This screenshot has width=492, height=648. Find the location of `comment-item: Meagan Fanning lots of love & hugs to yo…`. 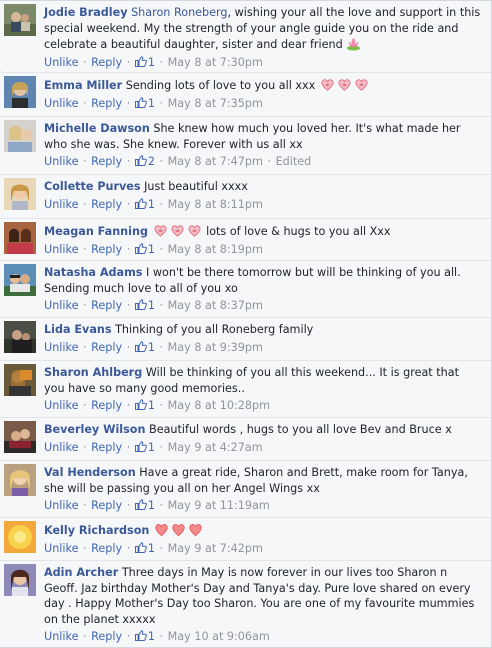

comment-item: Meagan Fanning lots of love & hugs to yo… is located at coordinates (245, 239).